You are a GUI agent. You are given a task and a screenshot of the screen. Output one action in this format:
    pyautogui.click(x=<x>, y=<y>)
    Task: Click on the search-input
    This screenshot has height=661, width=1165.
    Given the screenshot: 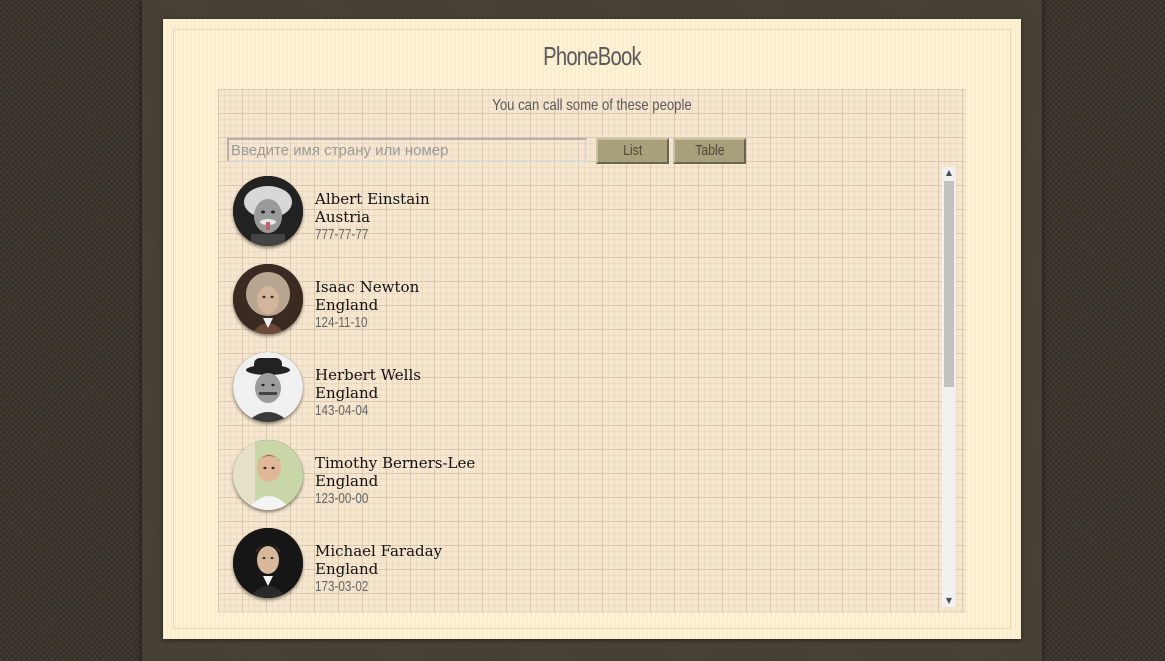 What is the action you would take?
    pyautogui.click(x=407, y=150)
    